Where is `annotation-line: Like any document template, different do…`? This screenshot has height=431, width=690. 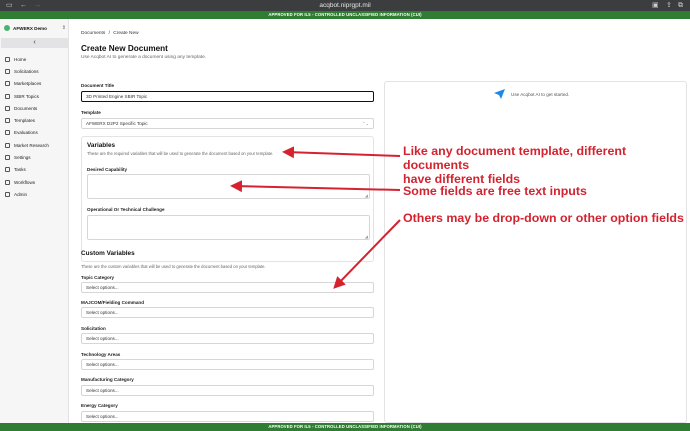 annotation-line: Like any document template, different do… is located at coordinates (515, 158).